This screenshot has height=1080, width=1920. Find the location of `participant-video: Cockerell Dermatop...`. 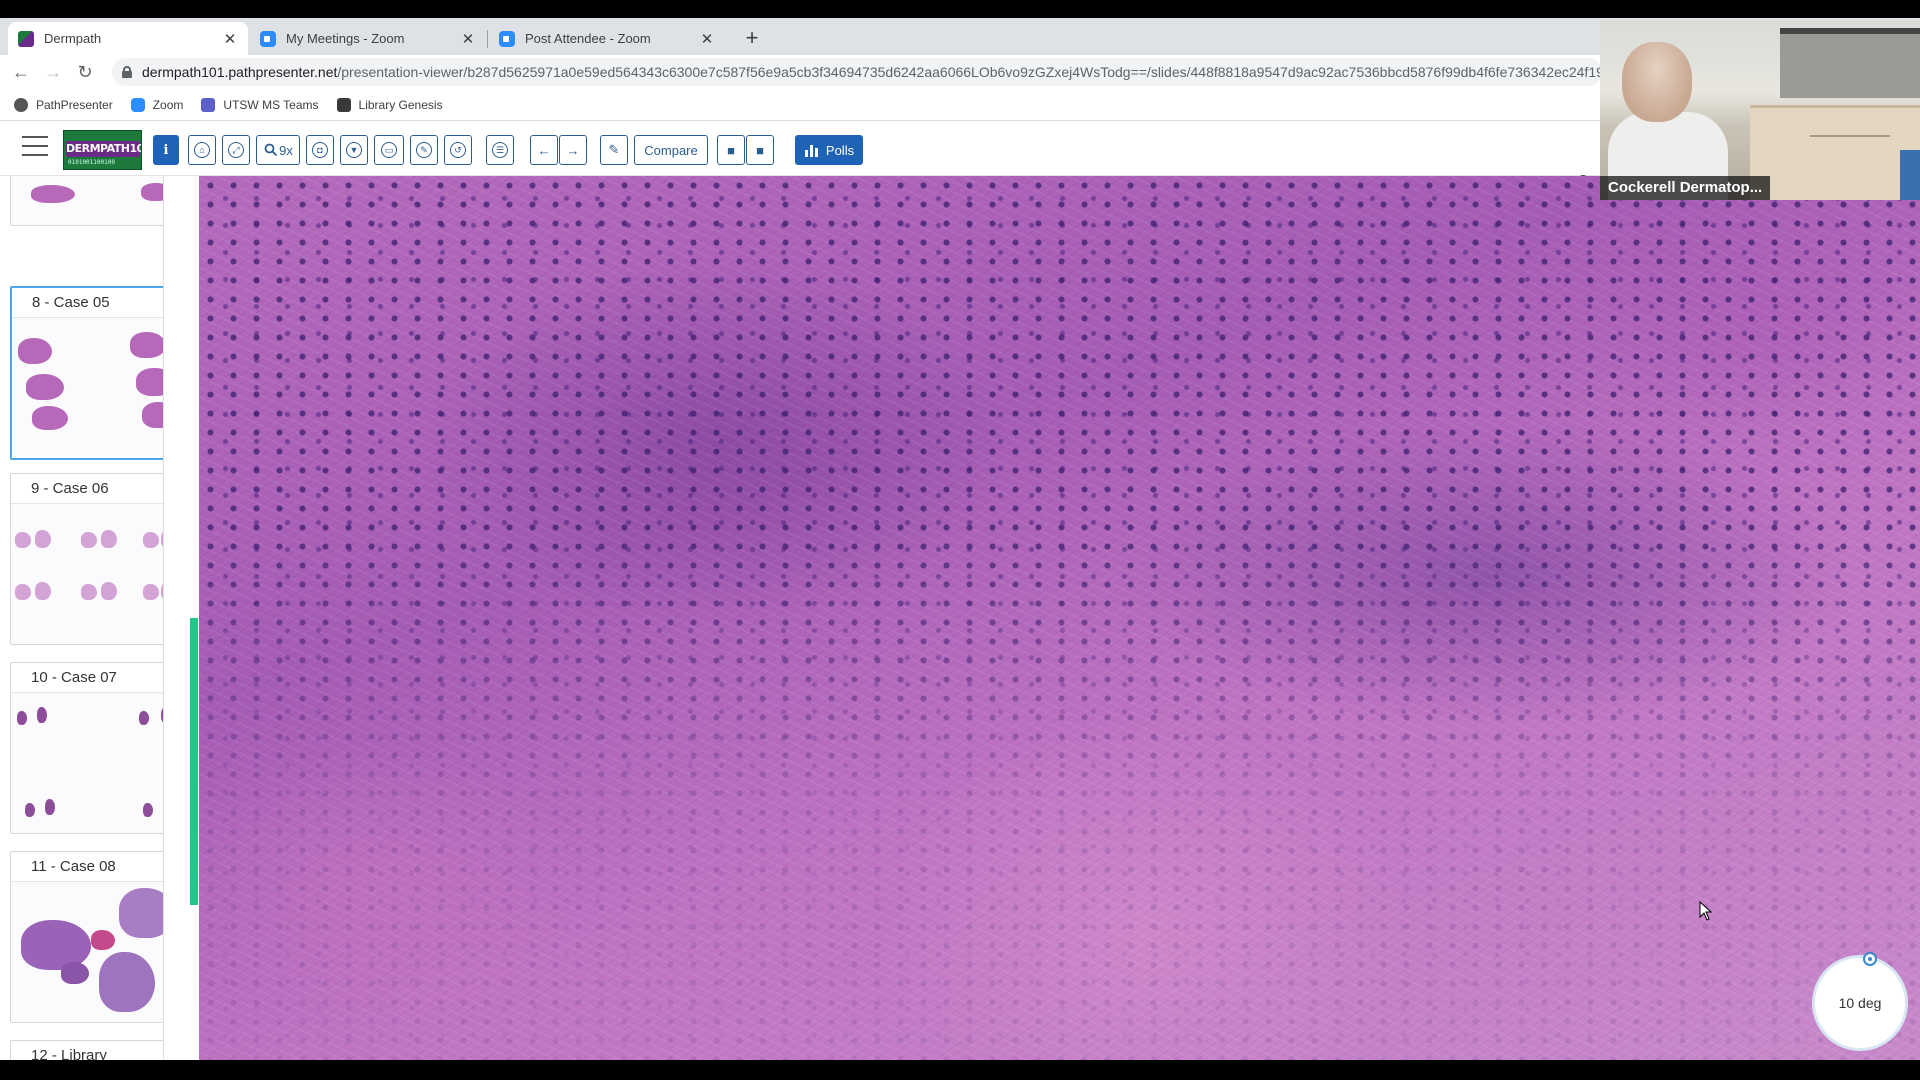

participant-video: Cockerell Dermatop... is located at coordinates (1760, 110).